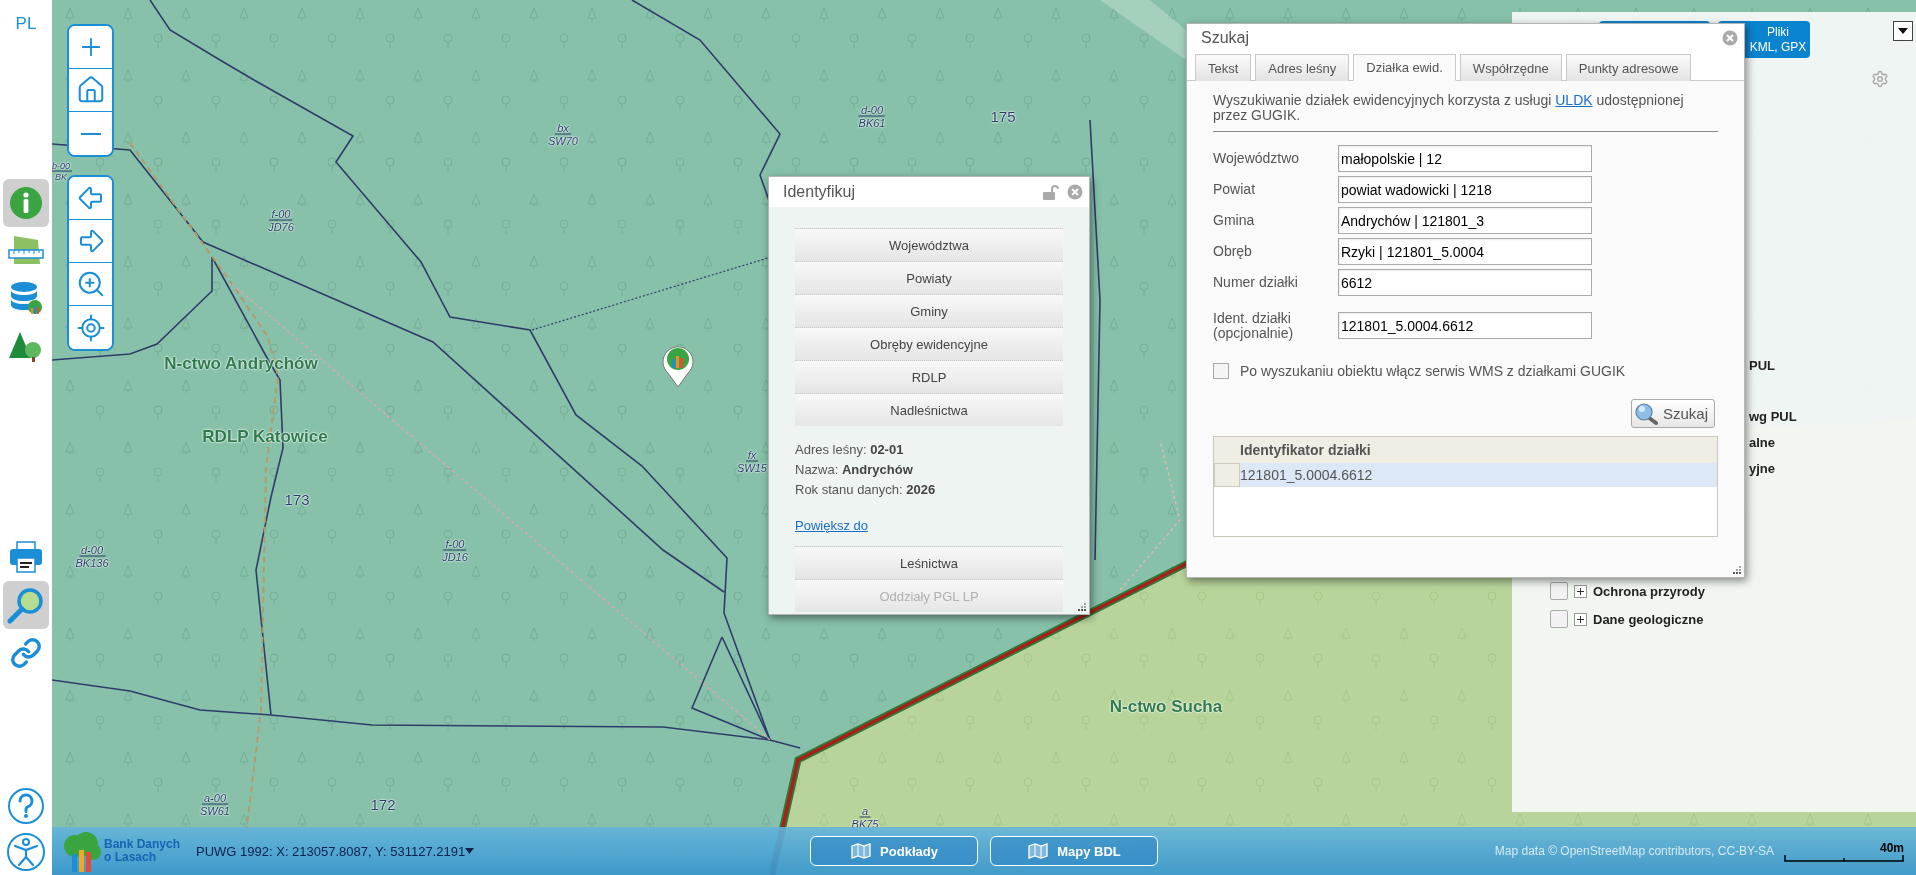  I want to click on scale-label: 40m, so click(1891, 847).